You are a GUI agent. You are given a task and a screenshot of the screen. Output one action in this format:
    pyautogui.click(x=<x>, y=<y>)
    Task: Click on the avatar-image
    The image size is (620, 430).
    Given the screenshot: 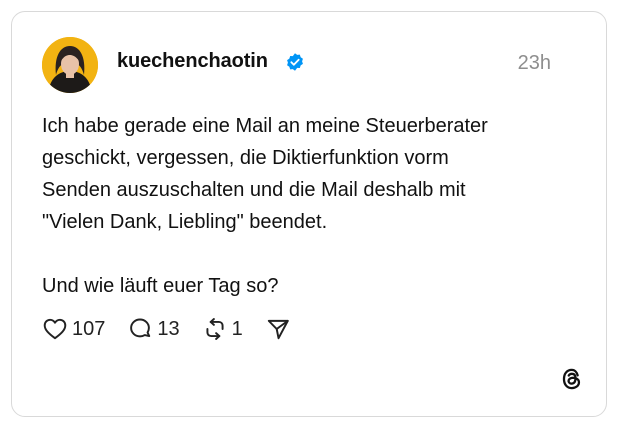 What is the action you would take?
    pyautogui.click(x=70, y=65)
    